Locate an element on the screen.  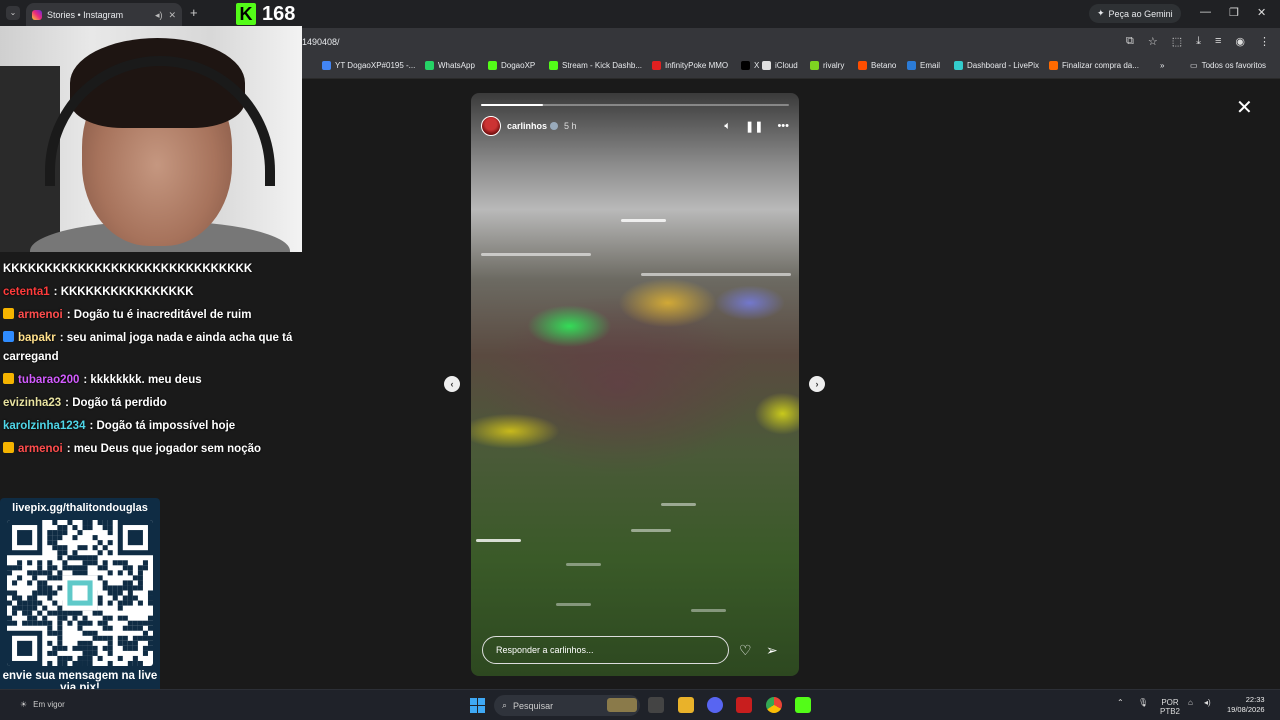
windows-start-icon is located at coordinates (477, 705).